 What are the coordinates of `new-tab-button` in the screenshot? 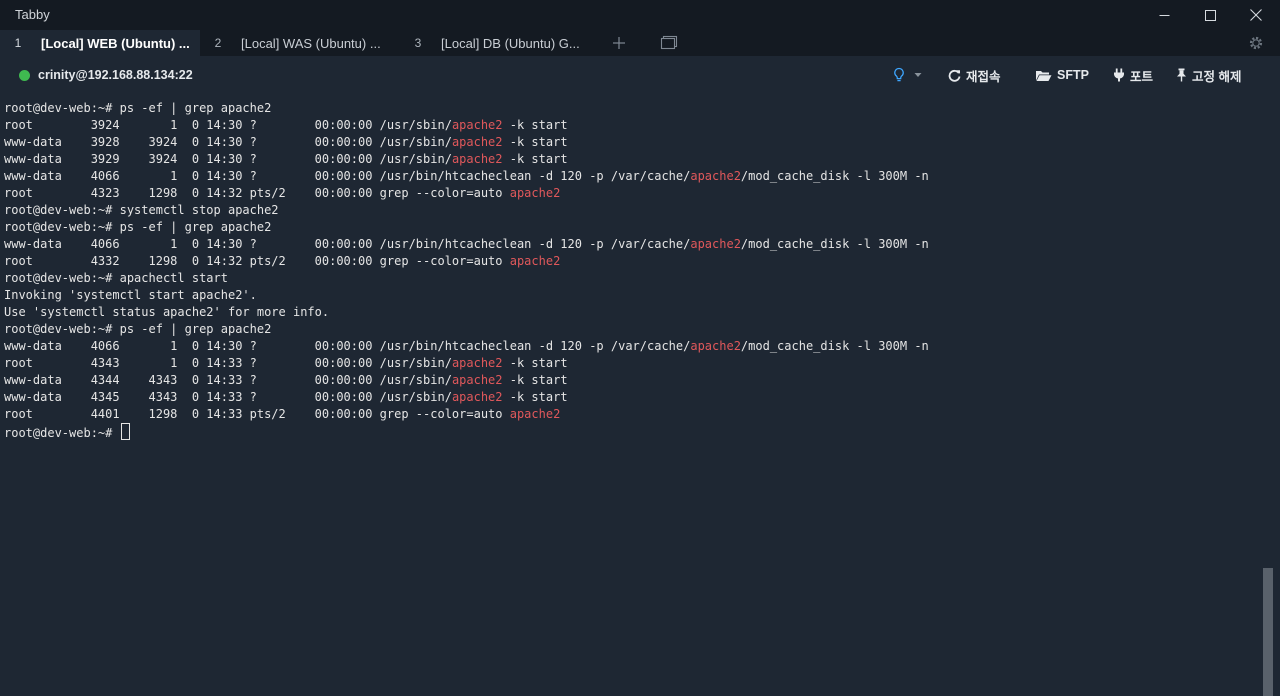 It's located at (619, 45).